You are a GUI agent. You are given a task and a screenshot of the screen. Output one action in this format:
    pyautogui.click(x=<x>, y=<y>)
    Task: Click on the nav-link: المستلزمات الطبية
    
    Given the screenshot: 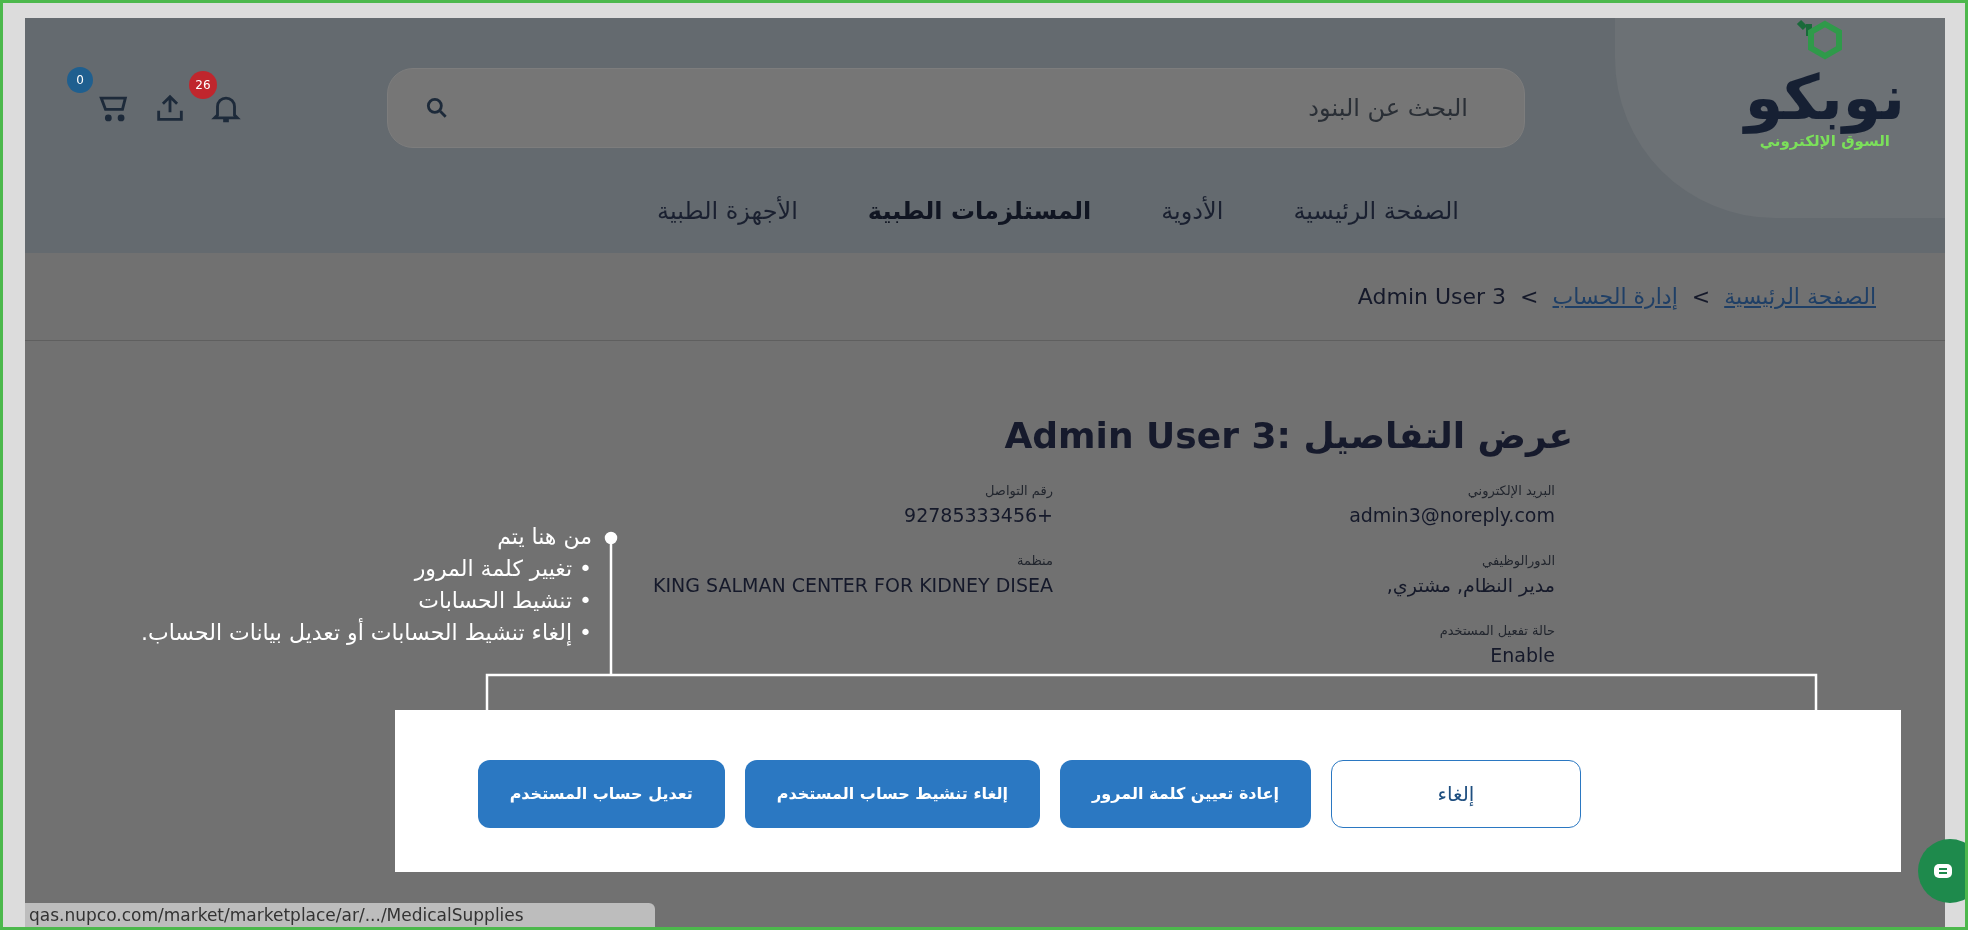 What is the action you would take?
    pyautogui.click(x=979, y=211)
    